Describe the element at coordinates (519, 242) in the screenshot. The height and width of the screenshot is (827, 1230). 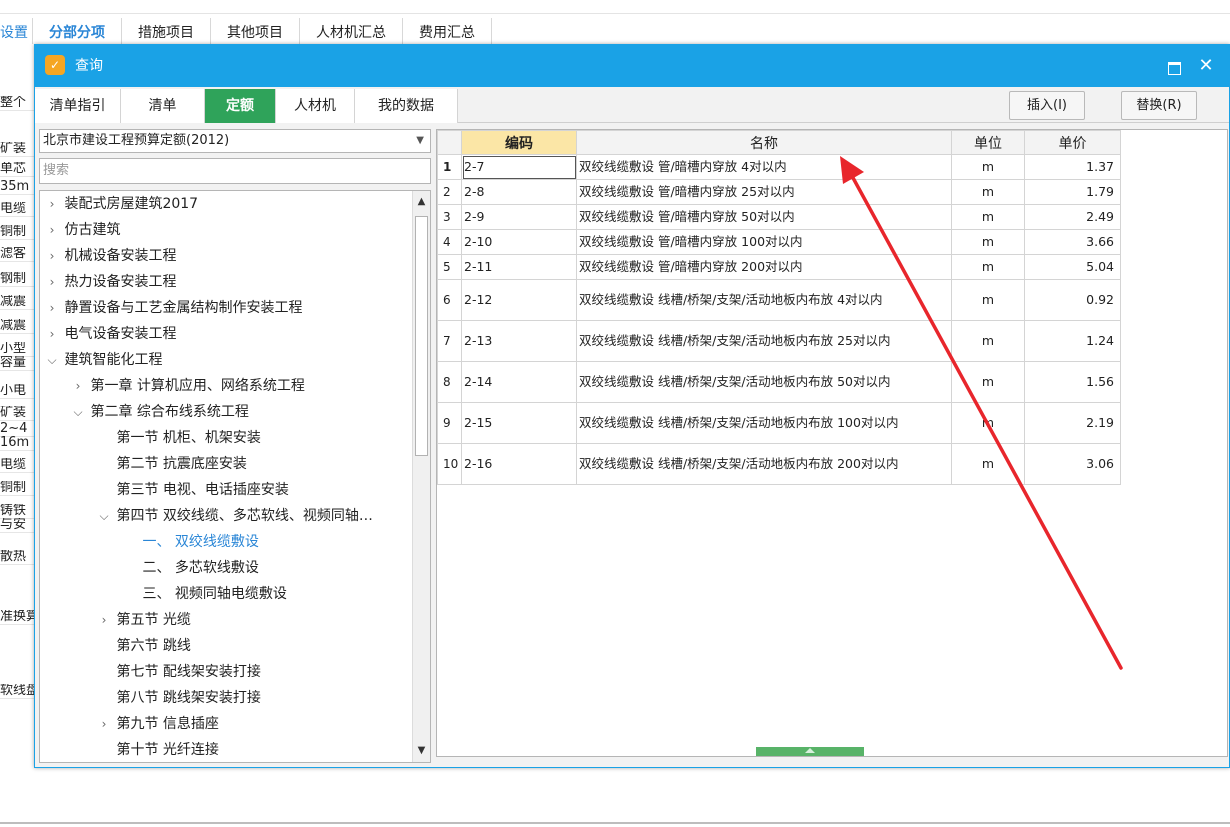
I see `quota-code: 2-10` at that location.